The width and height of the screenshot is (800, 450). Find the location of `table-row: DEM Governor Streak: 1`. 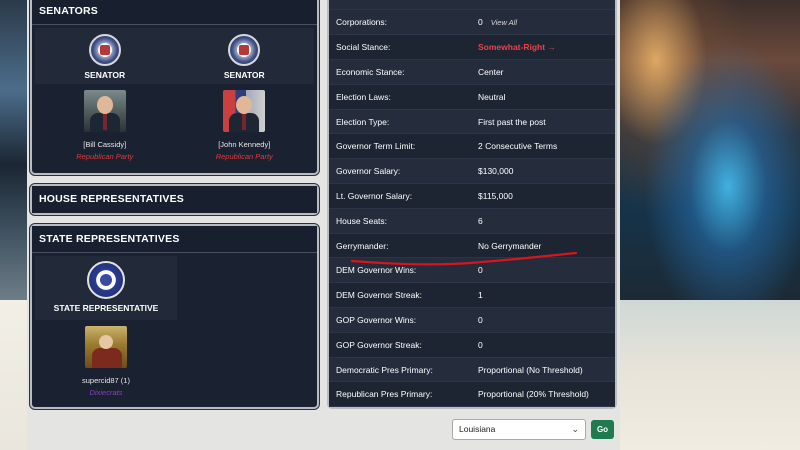

table-row: DEM Governor Streak: 1 is located at coordinates (472, 295).